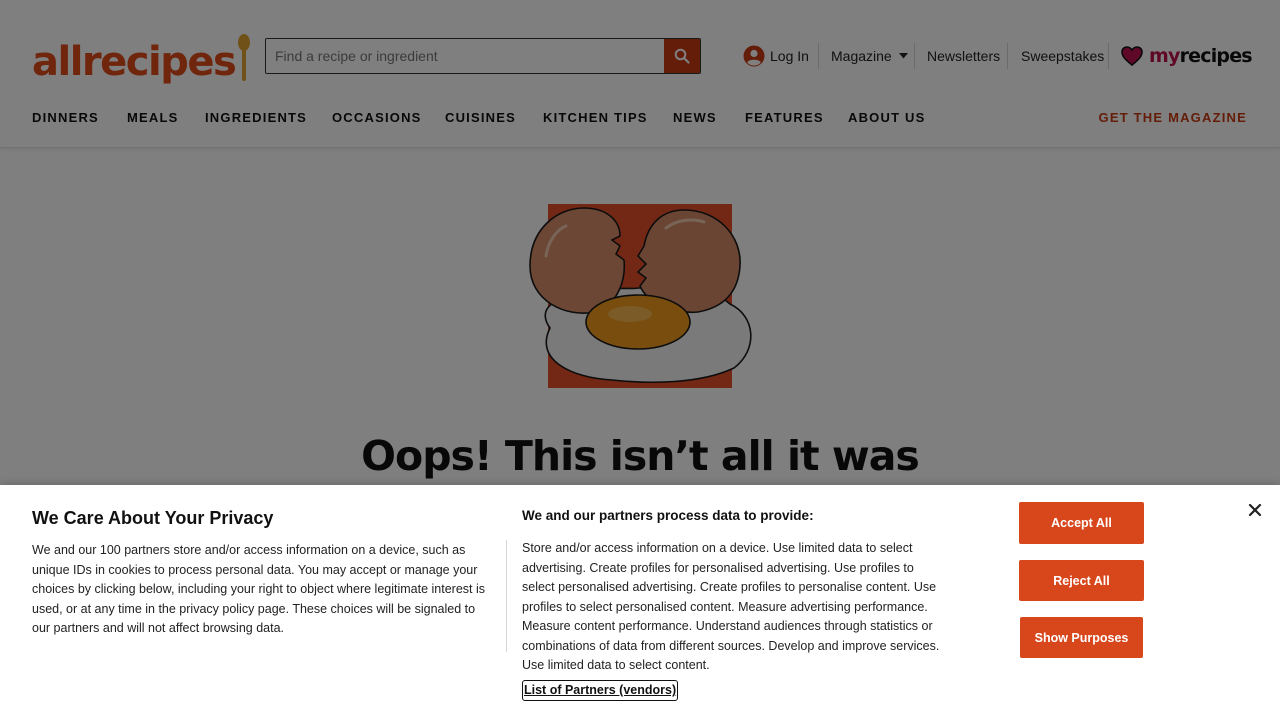 The height and width of the screenshot is (720, 1280). Describe the element at coordinates (1081, 523) in the screenshot. I see `accept-all-button: Accept All` at that location.